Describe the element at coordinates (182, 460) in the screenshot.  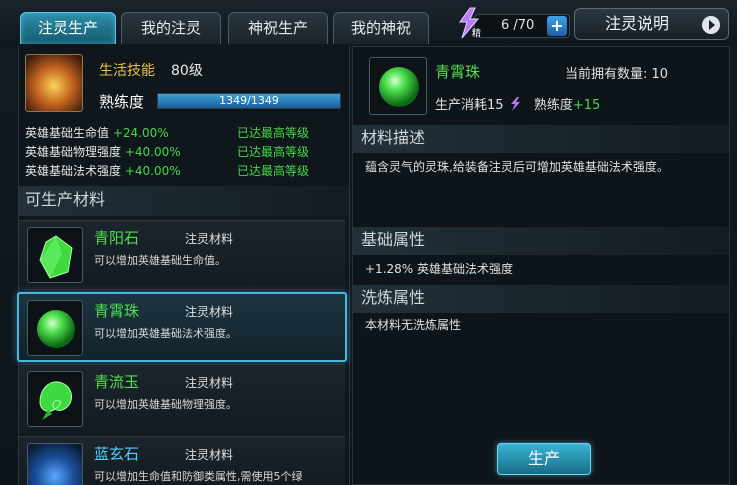
I see `material-item-lanxuan-stone: 蓝玄石 注灵材料 可以增加生命值和防御类属性,需使用5个绿` at that location.